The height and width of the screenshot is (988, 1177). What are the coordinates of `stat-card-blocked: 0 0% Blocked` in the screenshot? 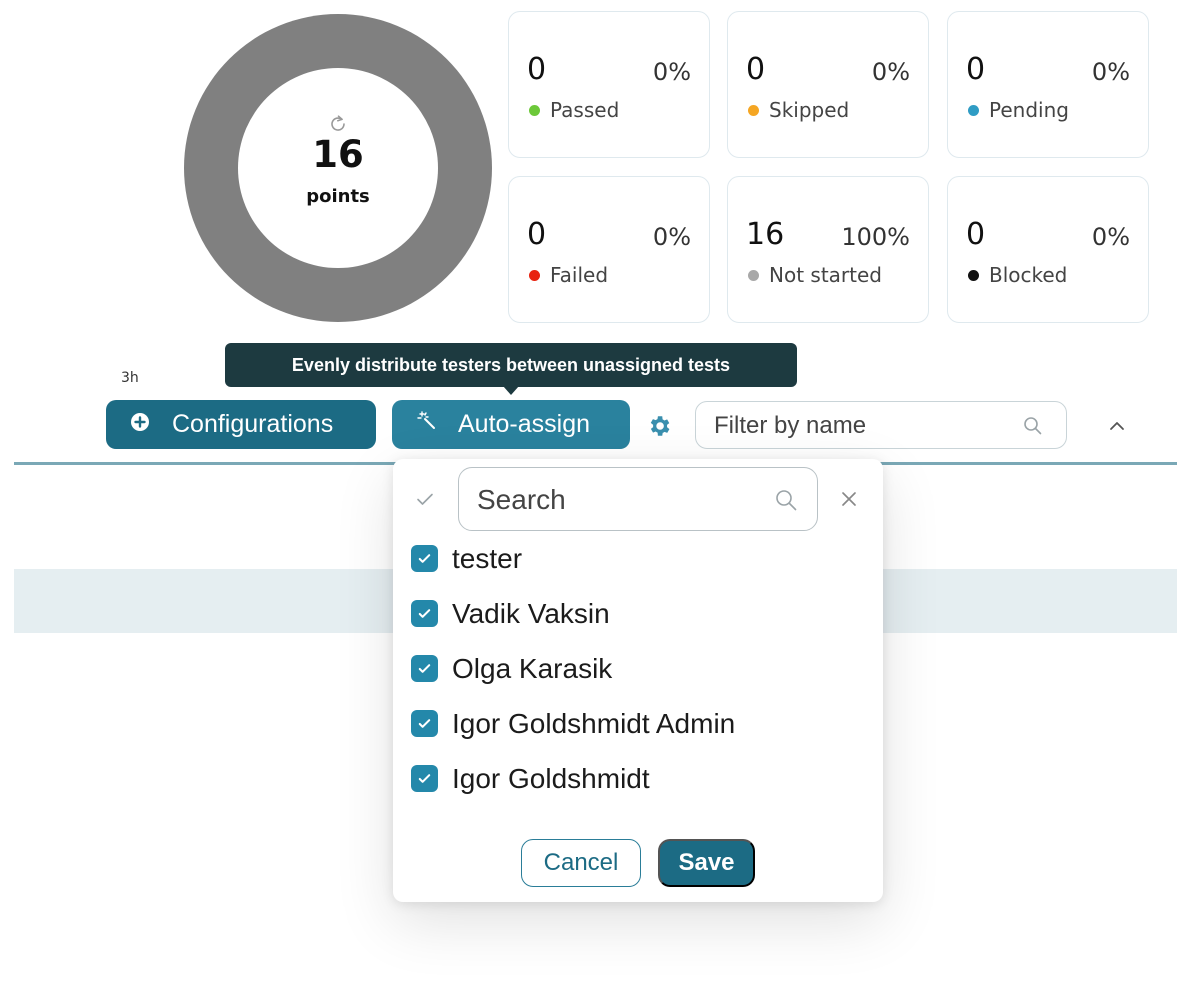 It's located at (1048, 249).